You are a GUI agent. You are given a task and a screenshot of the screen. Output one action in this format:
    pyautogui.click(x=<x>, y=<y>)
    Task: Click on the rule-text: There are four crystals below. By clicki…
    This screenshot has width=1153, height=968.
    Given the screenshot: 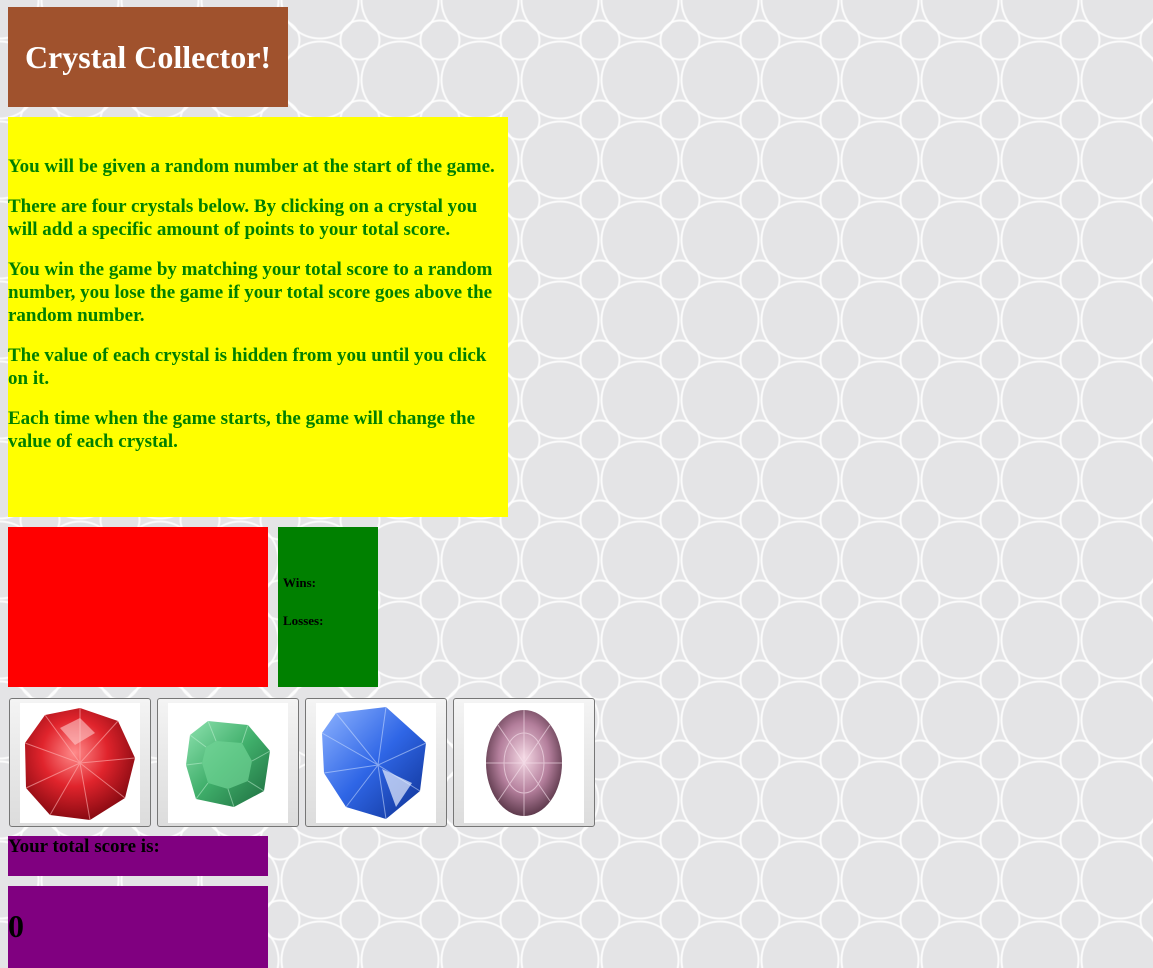 What is the action you would take?
    pyautogui.click(x=243, y=218)
    